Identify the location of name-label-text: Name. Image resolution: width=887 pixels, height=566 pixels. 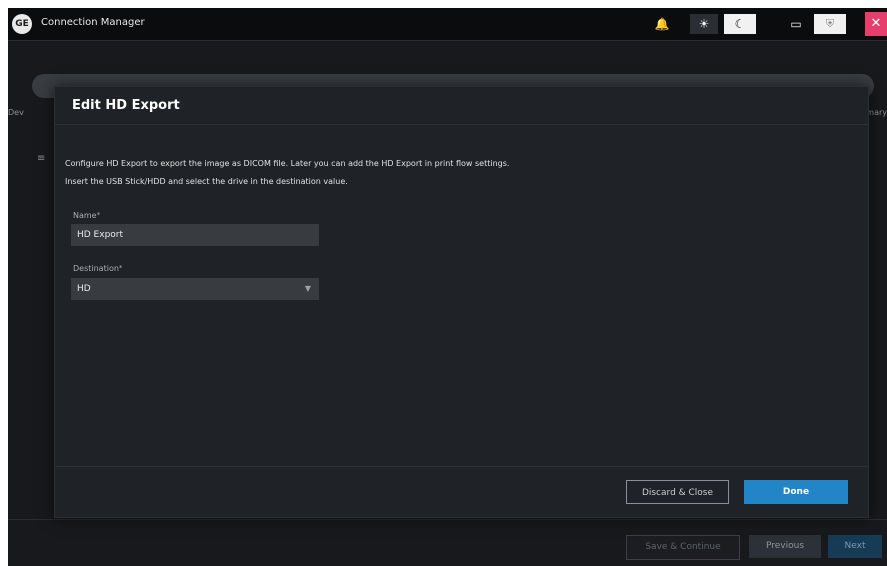
(85, 215).